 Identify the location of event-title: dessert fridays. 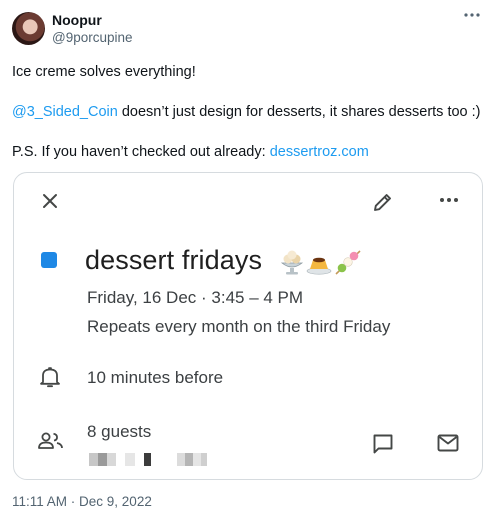
(174, 260).